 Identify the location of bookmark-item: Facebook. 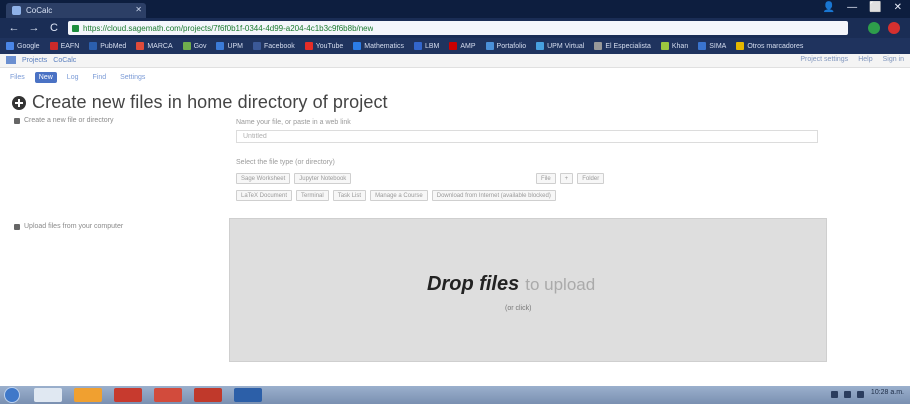
(274, 46).